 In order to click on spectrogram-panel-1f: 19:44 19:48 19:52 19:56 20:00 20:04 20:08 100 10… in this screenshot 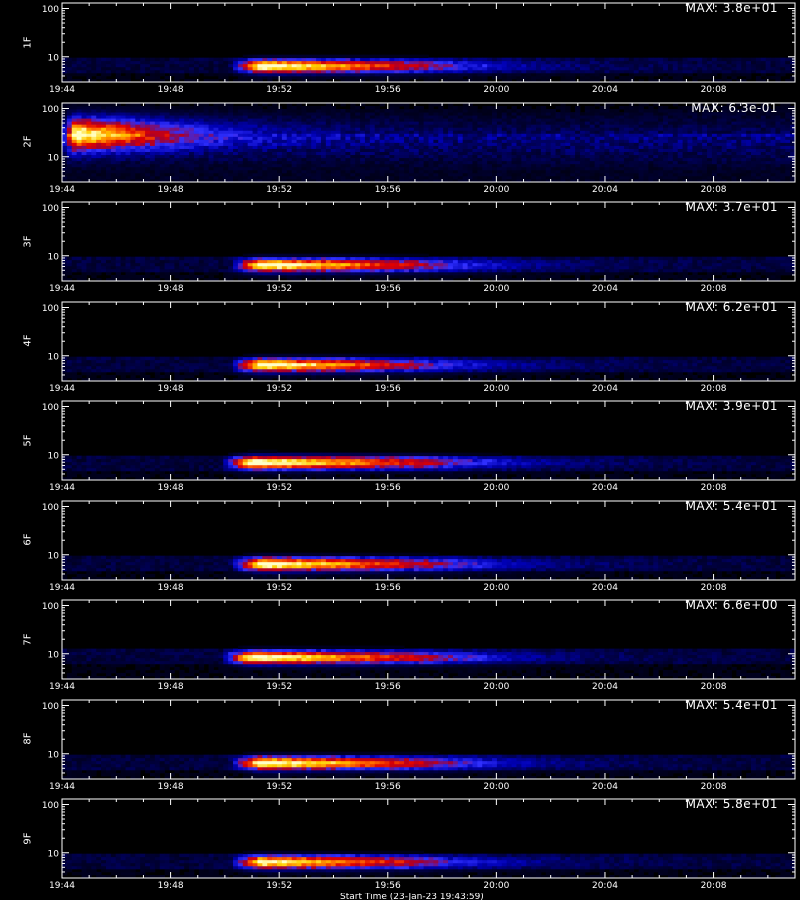, I will do `click(400, 50)`.